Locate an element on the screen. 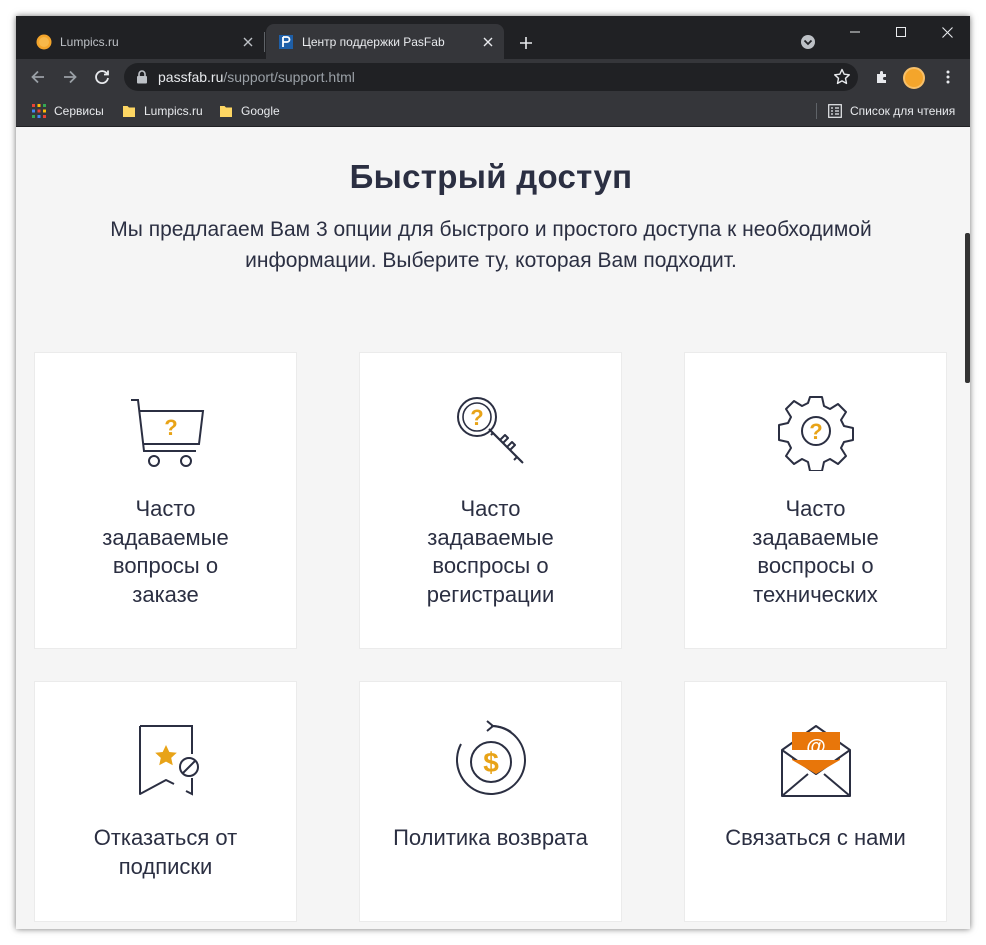 Image resolution: width=986 pixels, height=945 pixels. cart-question-icon: ? is located at coordinates (167, 433).